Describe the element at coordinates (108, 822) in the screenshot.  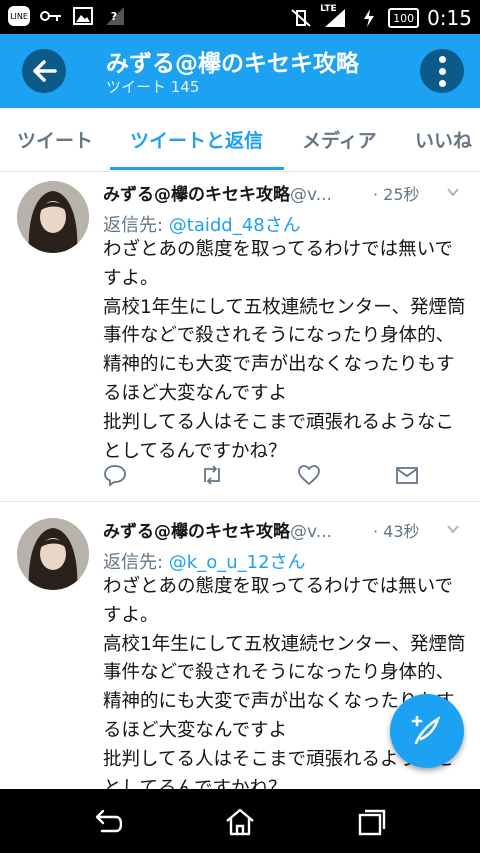
I see `nav-back-icon` at that location.